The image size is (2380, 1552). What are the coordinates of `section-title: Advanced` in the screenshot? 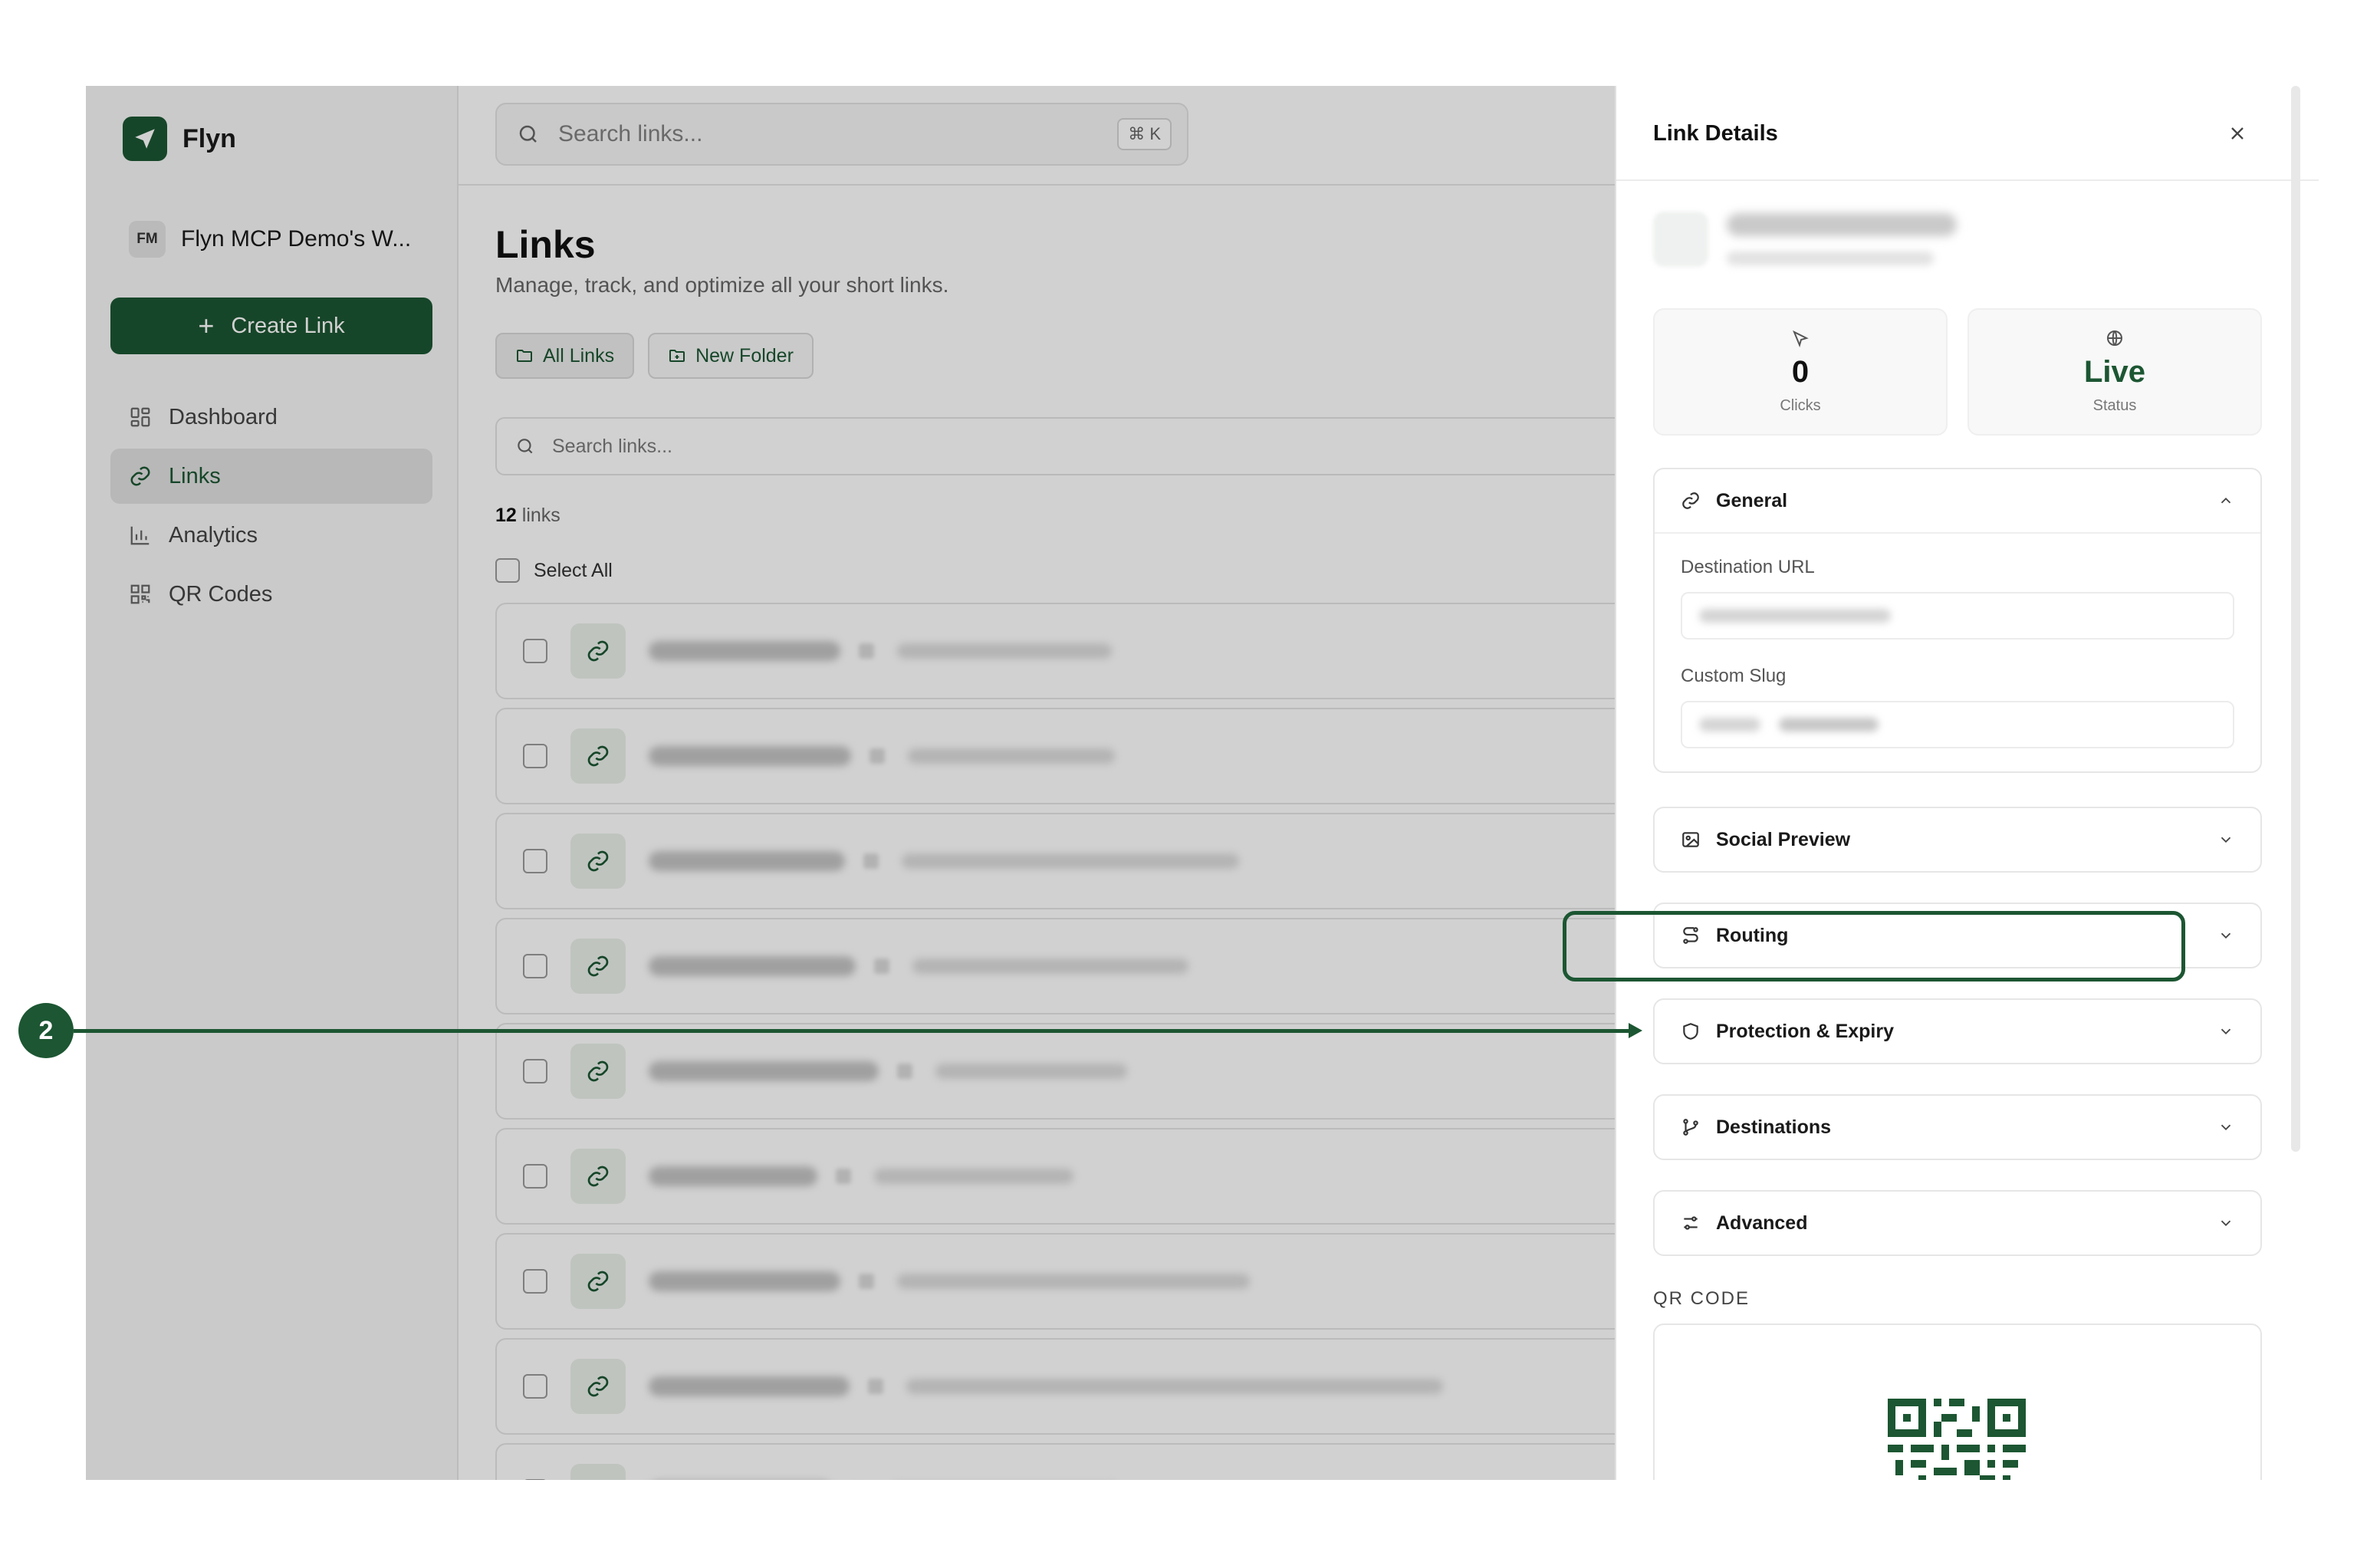 It's located at (1762, 1223).